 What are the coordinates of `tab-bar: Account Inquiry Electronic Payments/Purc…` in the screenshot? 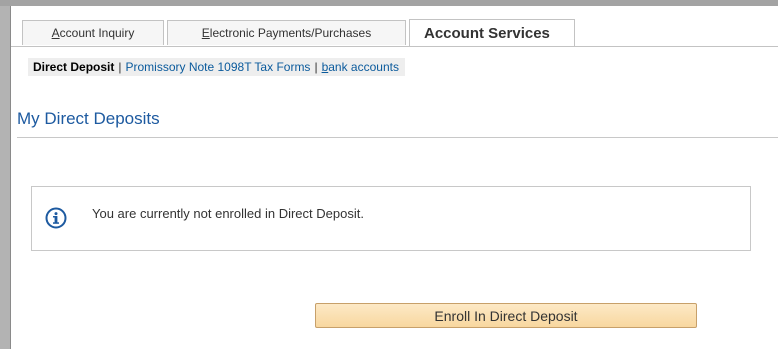 It's located at (394, 33).